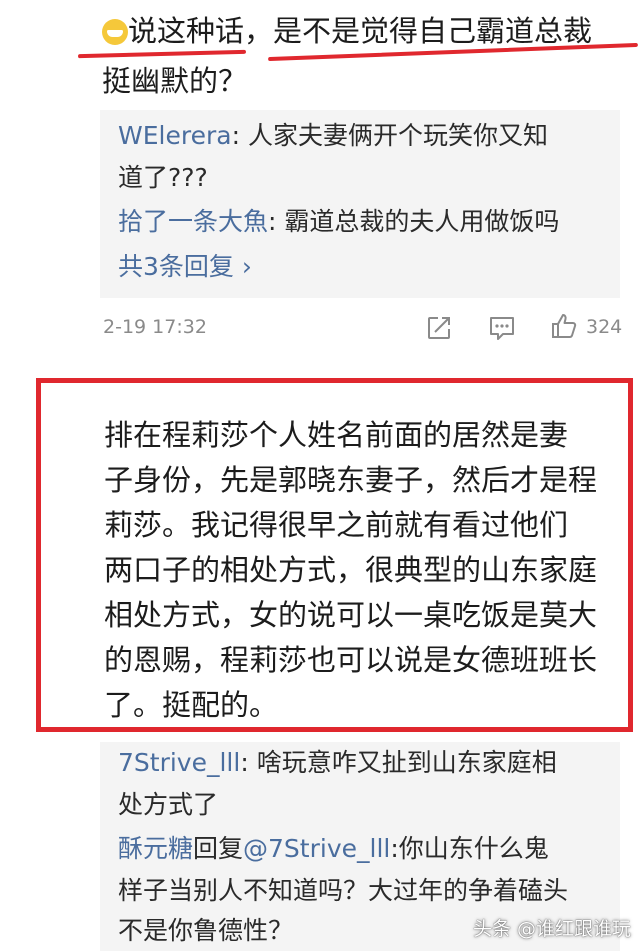 This screenshot has height=952, width=641. I want to click on reply-item: WElerera: 人家夫妻俩开个玩笑你又知, so click(333, 136).